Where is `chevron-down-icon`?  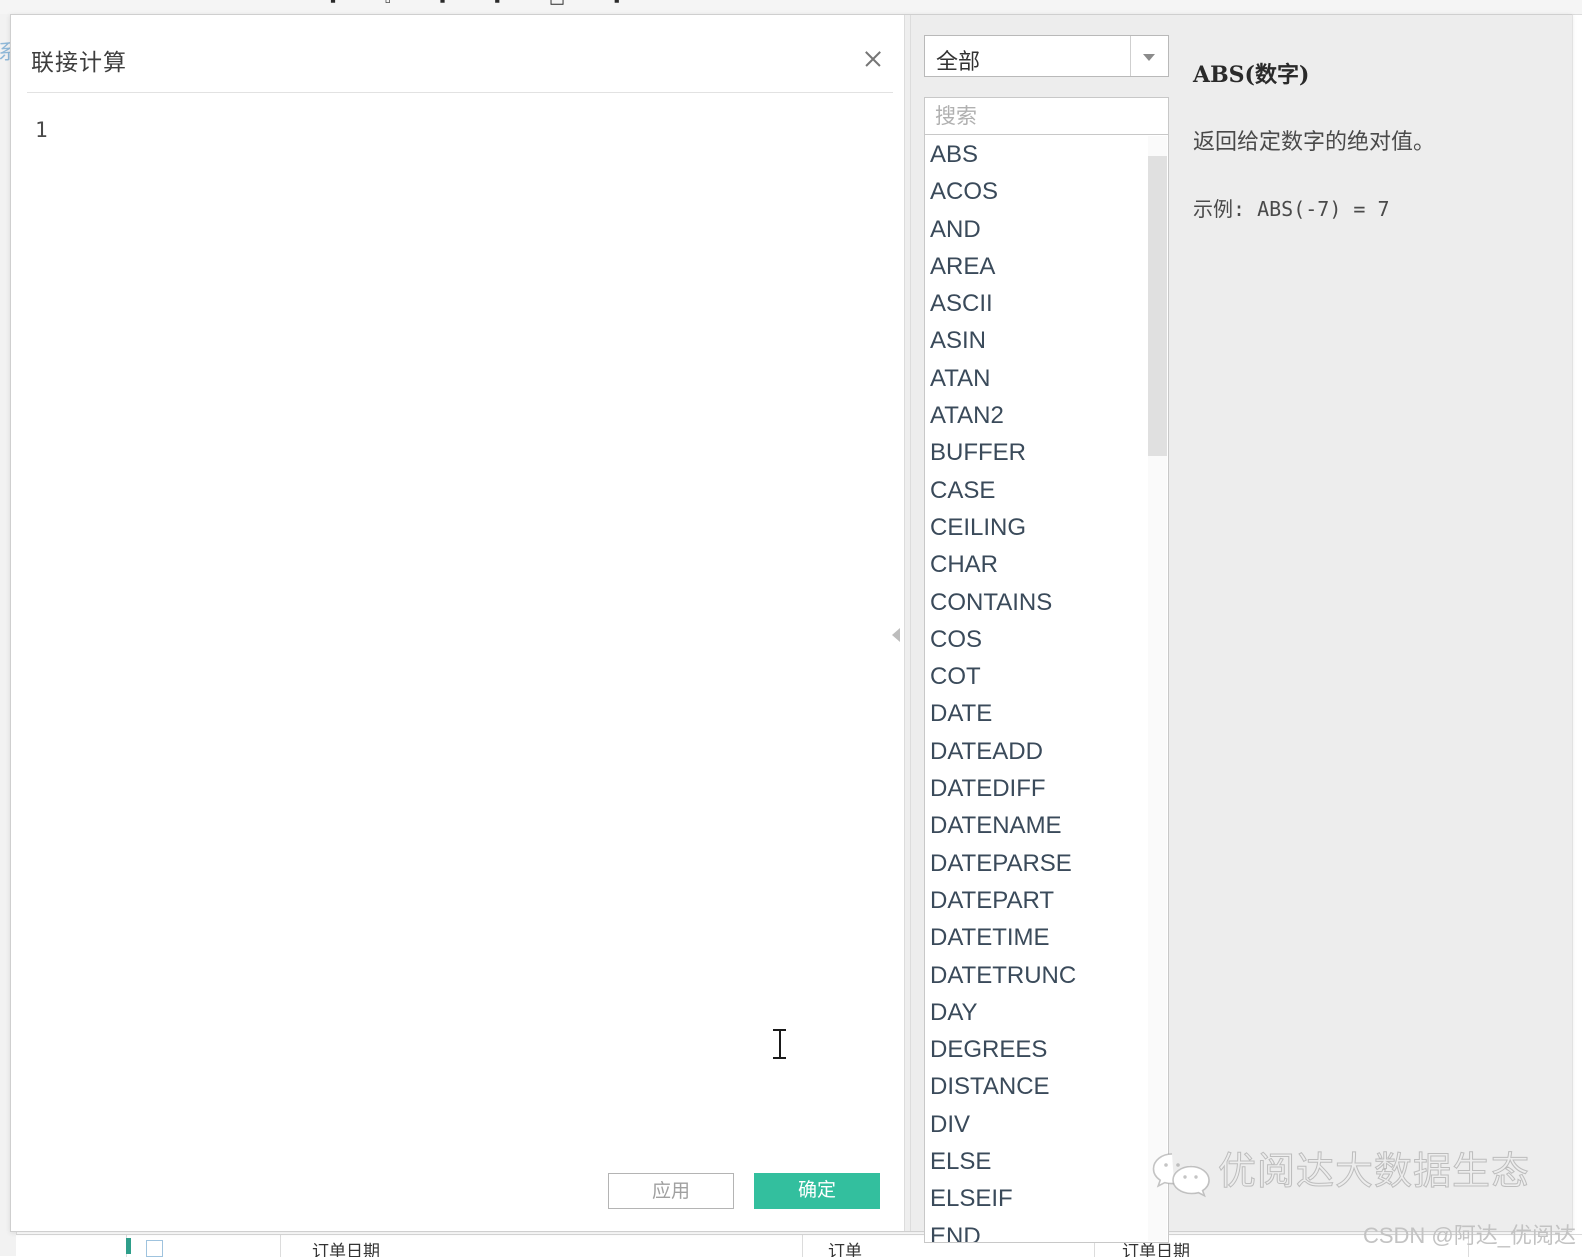
chevron-down-icon is located at coordinates (1149, 57).